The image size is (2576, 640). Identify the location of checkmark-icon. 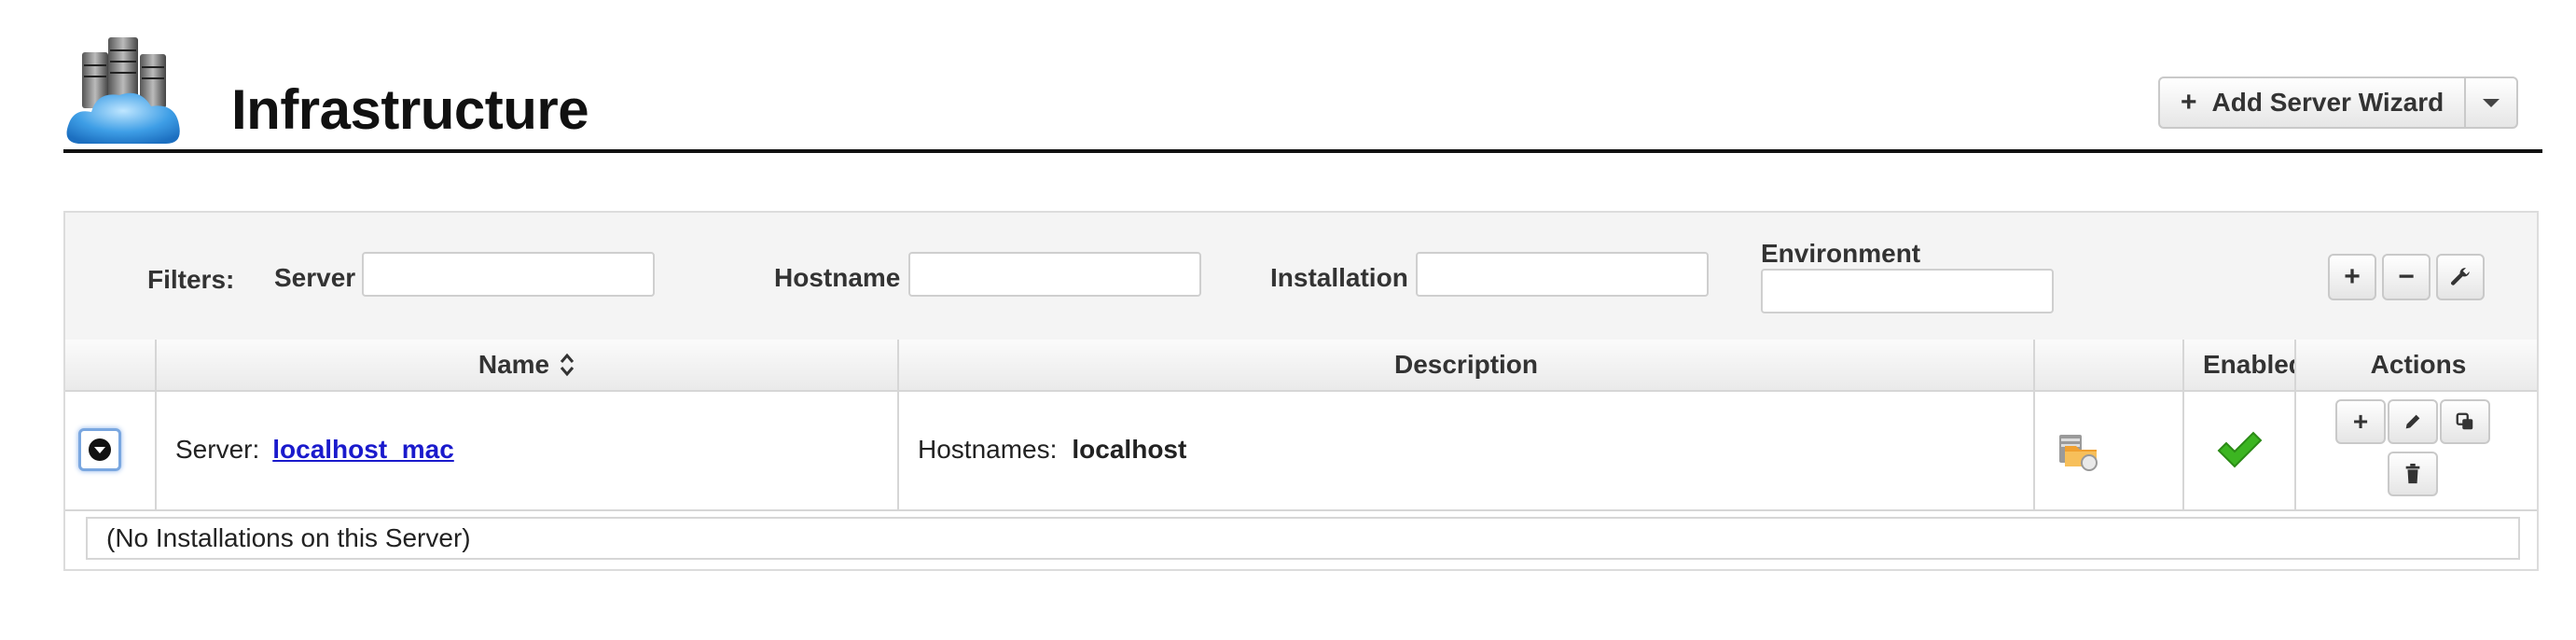
(2240, 449).